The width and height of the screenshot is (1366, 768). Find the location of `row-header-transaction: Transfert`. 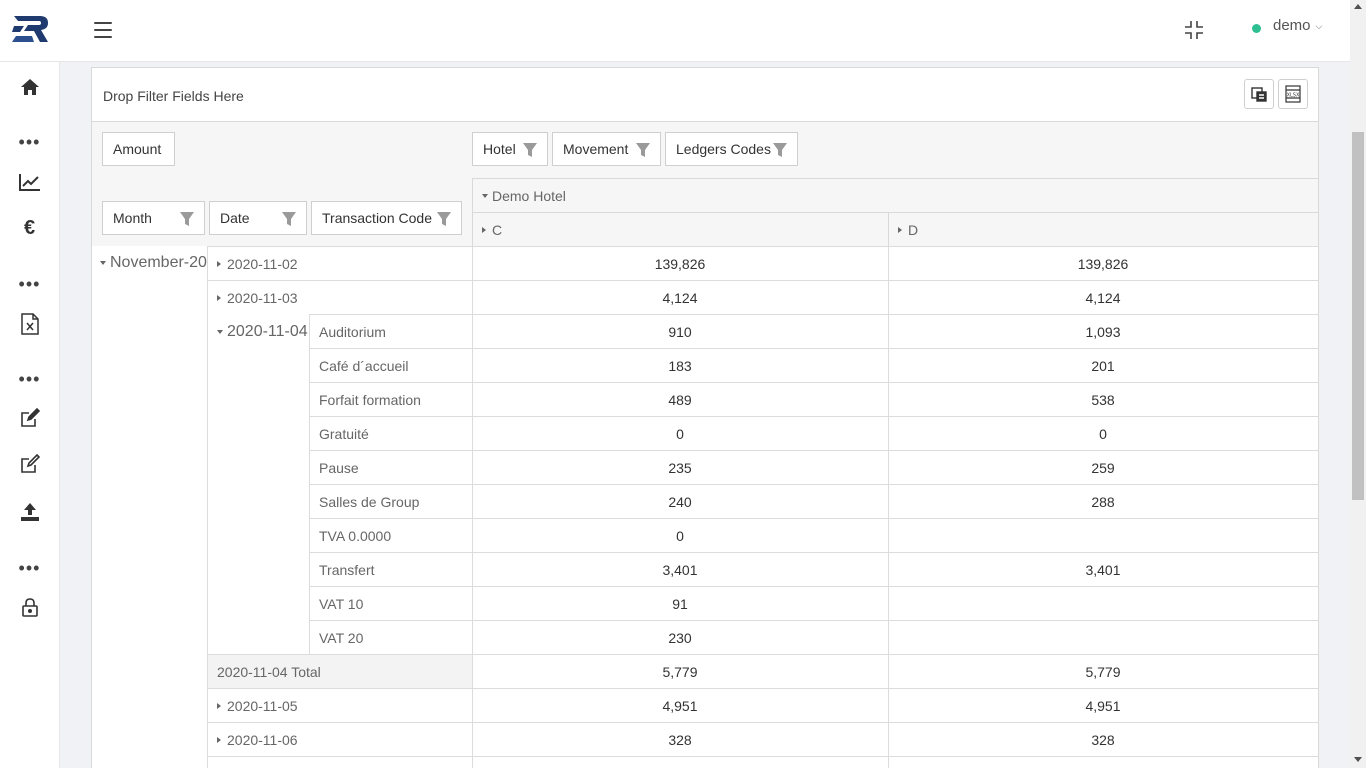

row-header-transaction: Transfert is located at coordinates (390, 569).